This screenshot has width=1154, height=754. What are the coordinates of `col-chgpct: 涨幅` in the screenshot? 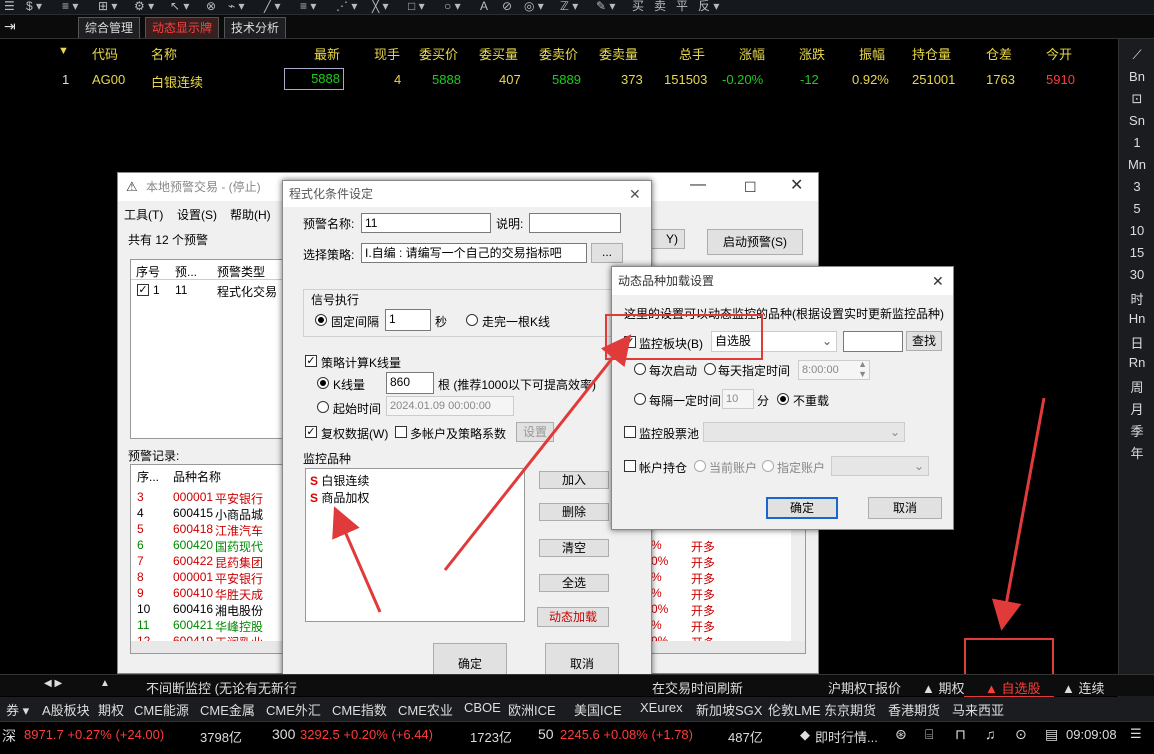 It's located at (752, 53).